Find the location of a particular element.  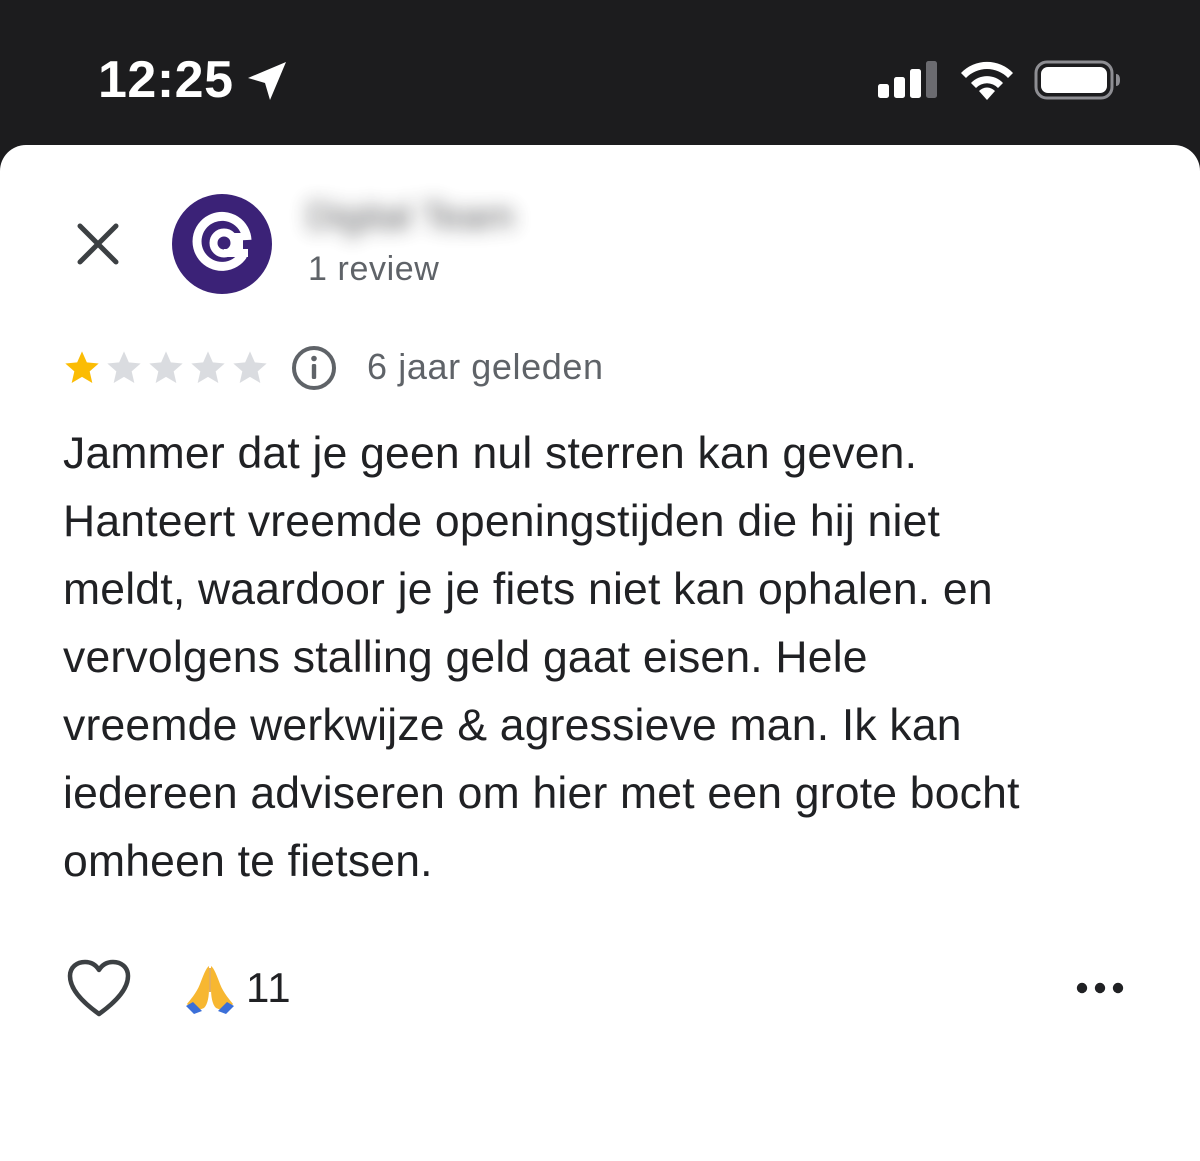

at-sign-logo is located at coordinates (222, 241).